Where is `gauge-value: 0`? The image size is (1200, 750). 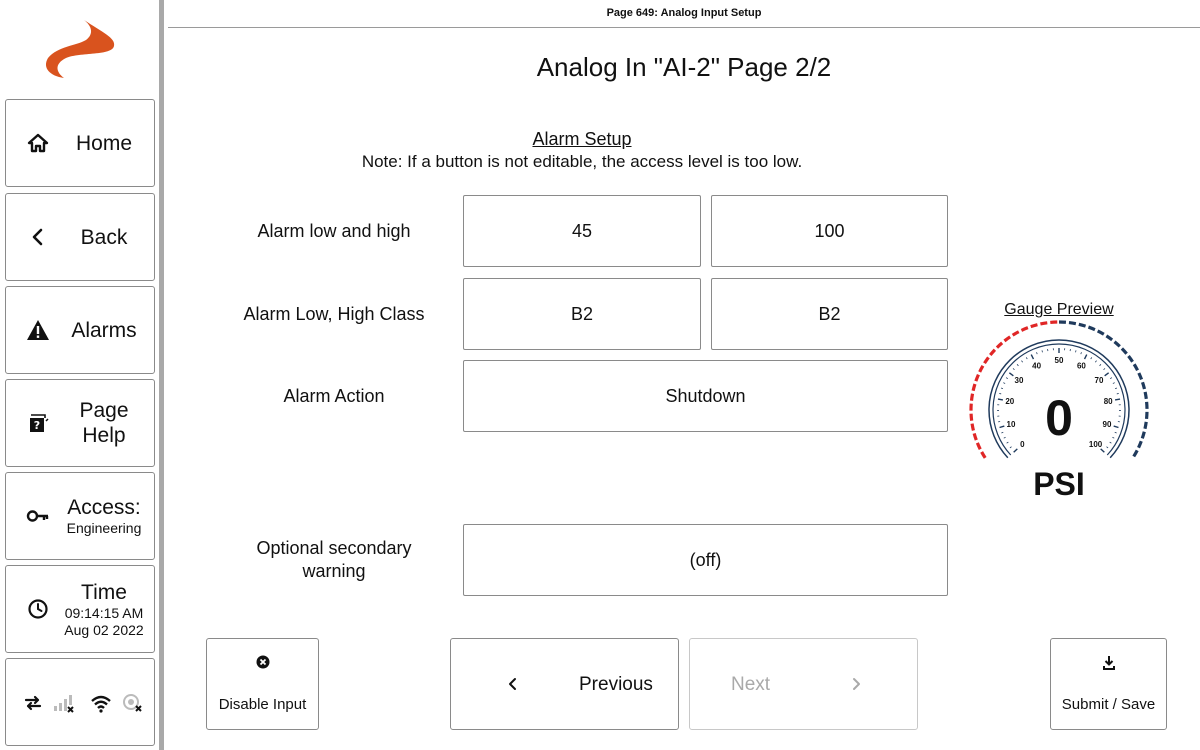 gauge-value: 0 is located at coordinates (1059, 418).